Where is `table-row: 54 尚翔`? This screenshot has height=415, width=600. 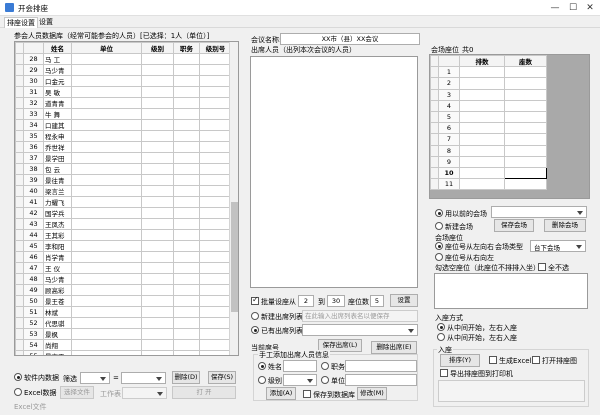
table-row: 54 尚翔 is located at coordinates (123, 345).